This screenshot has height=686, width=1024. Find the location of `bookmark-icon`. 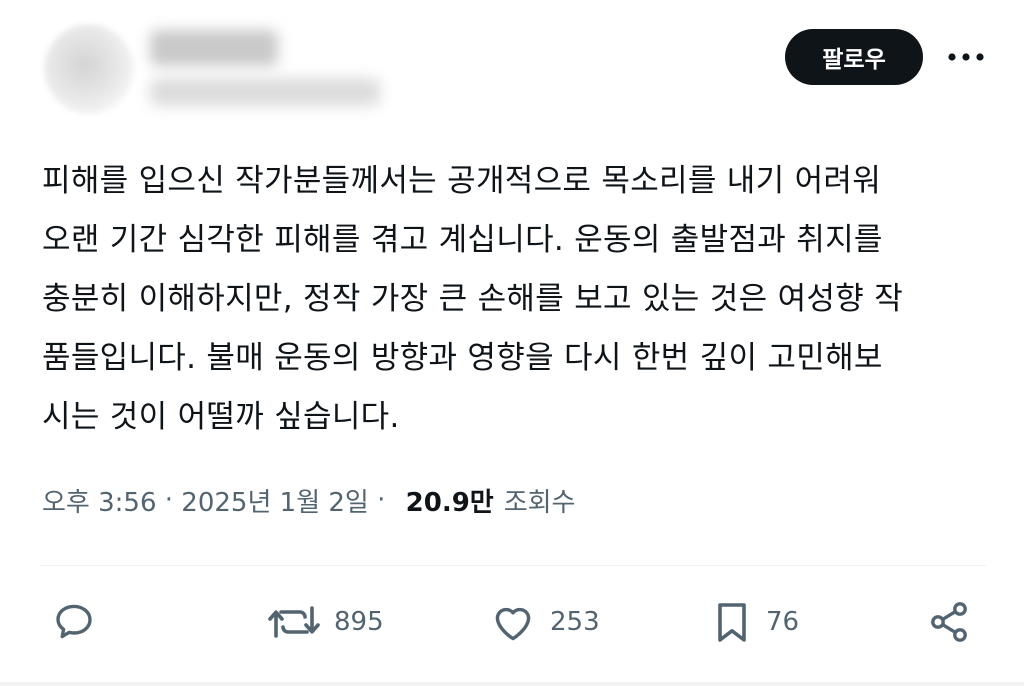

bookmark-icon is located at coordinates (732, 622).